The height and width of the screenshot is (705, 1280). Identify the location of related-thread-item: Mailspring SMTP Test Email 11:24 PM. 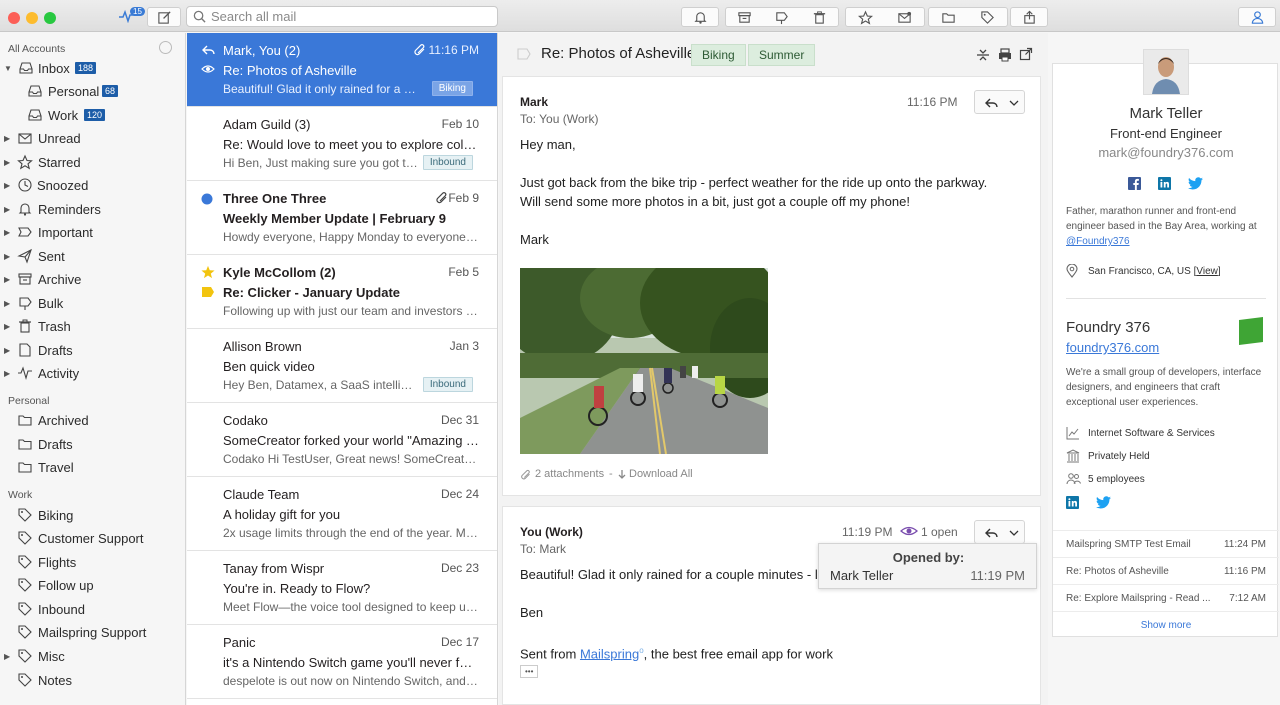
(1166, 543).